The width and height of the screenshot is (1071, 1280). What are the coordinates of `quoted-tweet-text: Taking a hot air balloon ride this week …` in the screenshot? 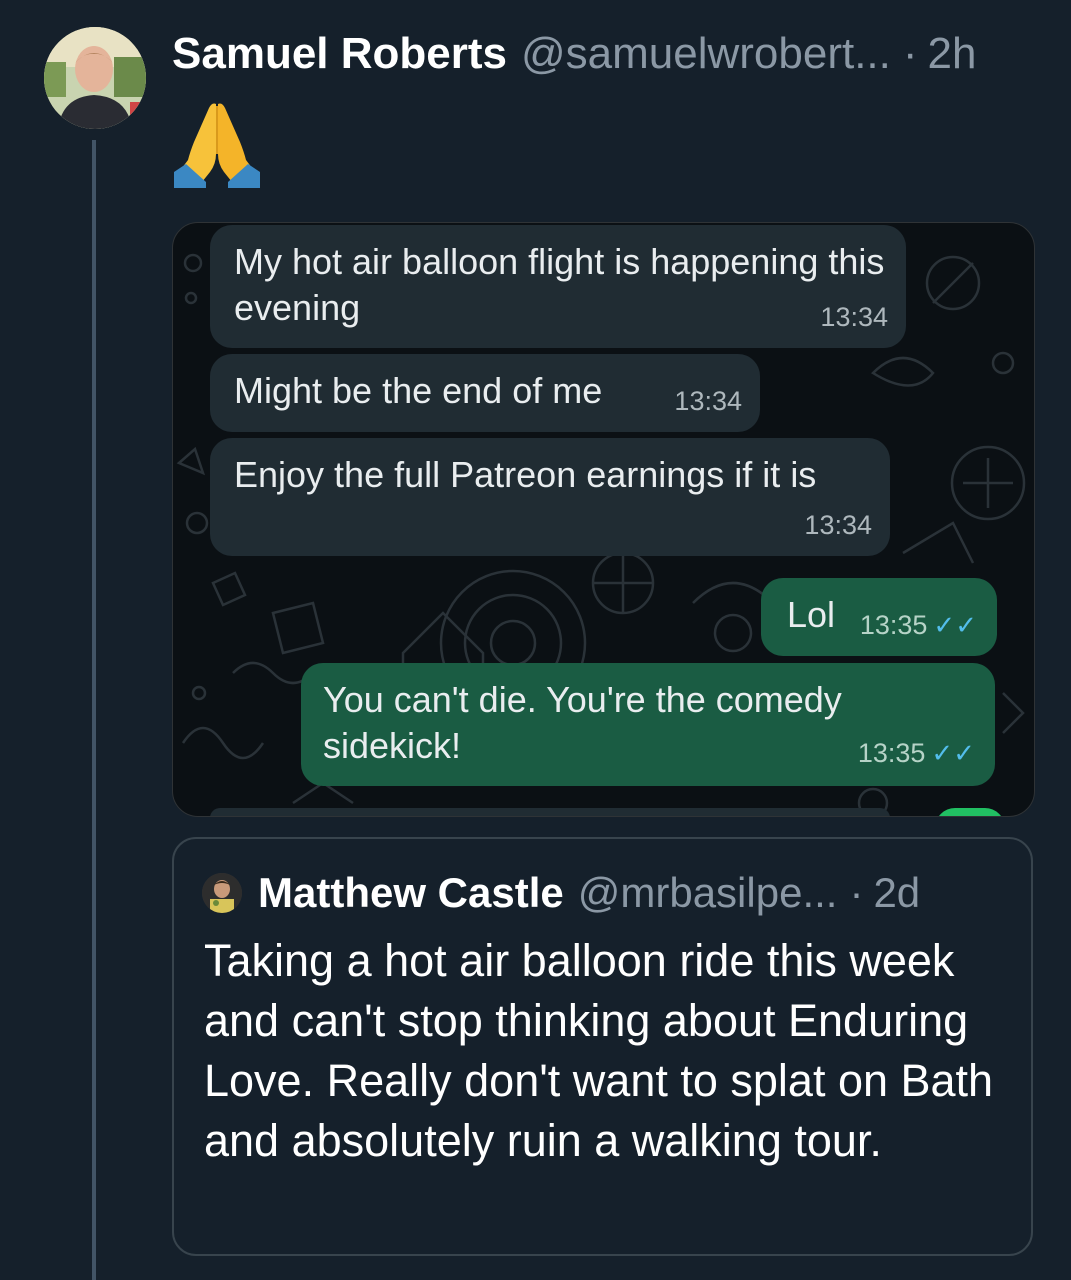 It's located at (599, 1050).